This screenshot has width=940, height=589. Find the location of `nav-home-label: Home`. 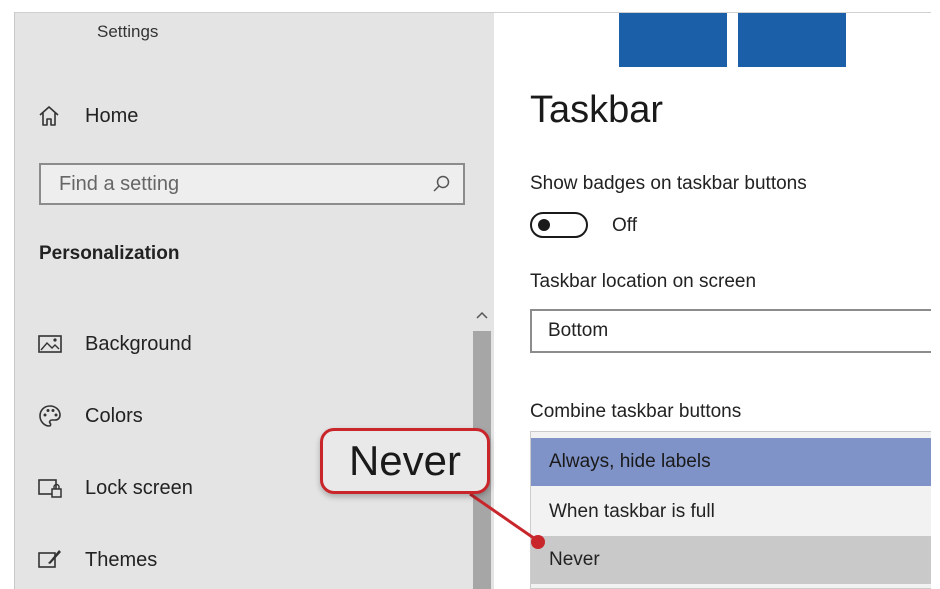

nav-home-label: Home is located at coordinates (112, 115).